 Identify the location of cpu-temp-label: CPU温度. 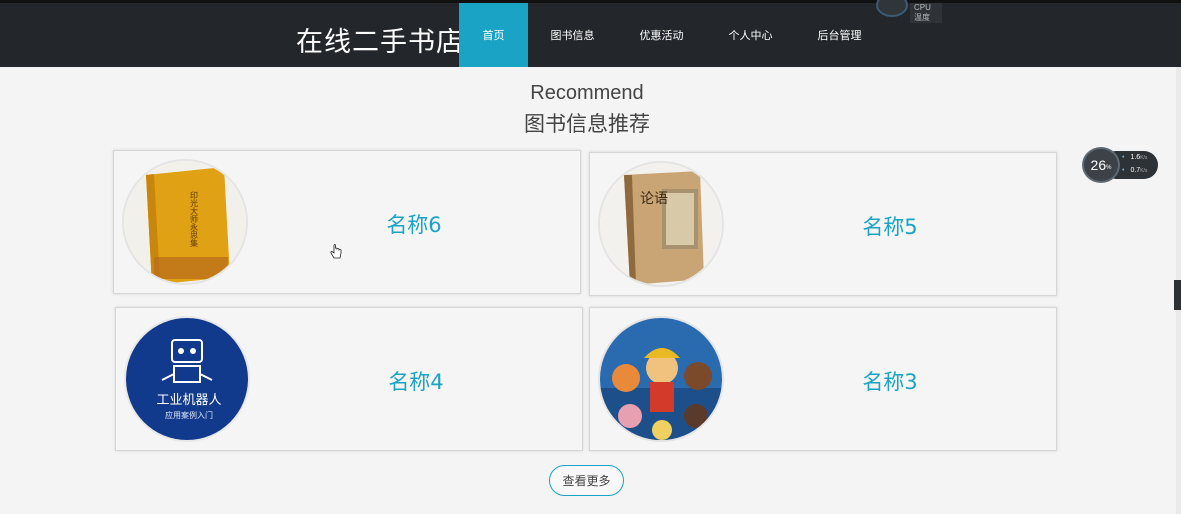
(926, 13).